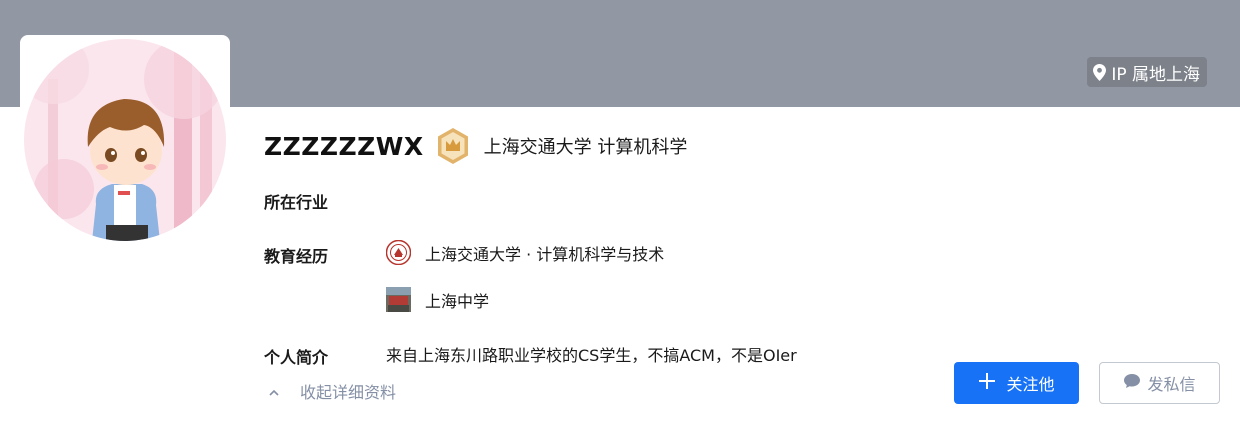 This screenshot has width=1240, height=430. I want to click on collapse-label: 收起详细资料, so click(348, 392).